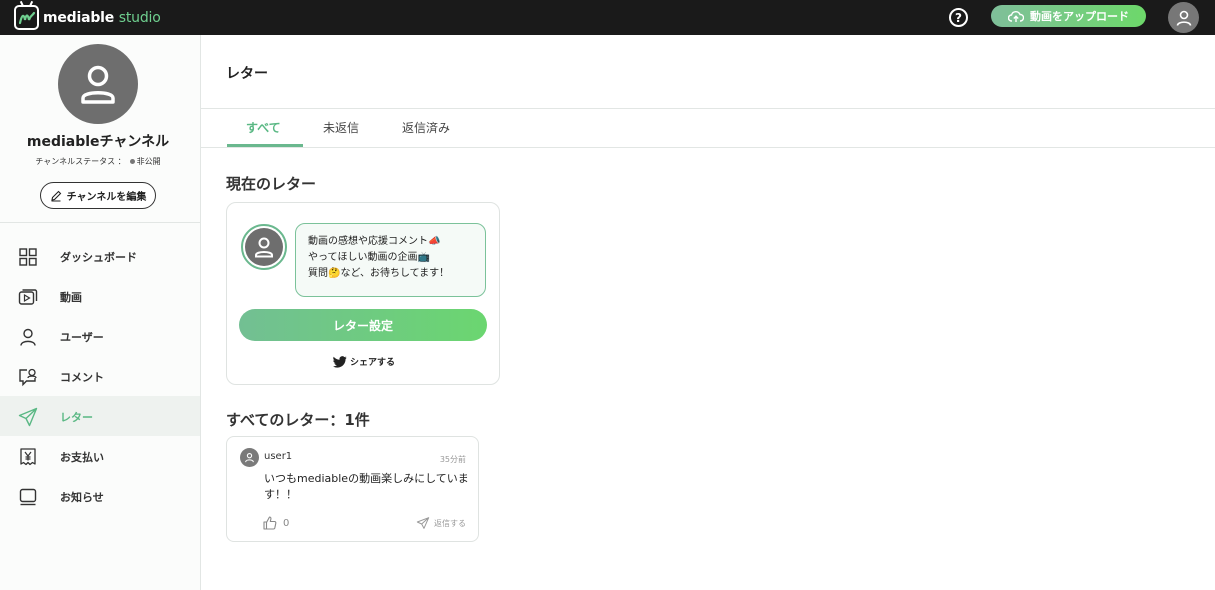  I want to click on edit-channel-label: チャンネルを編集, so click(106, 197).